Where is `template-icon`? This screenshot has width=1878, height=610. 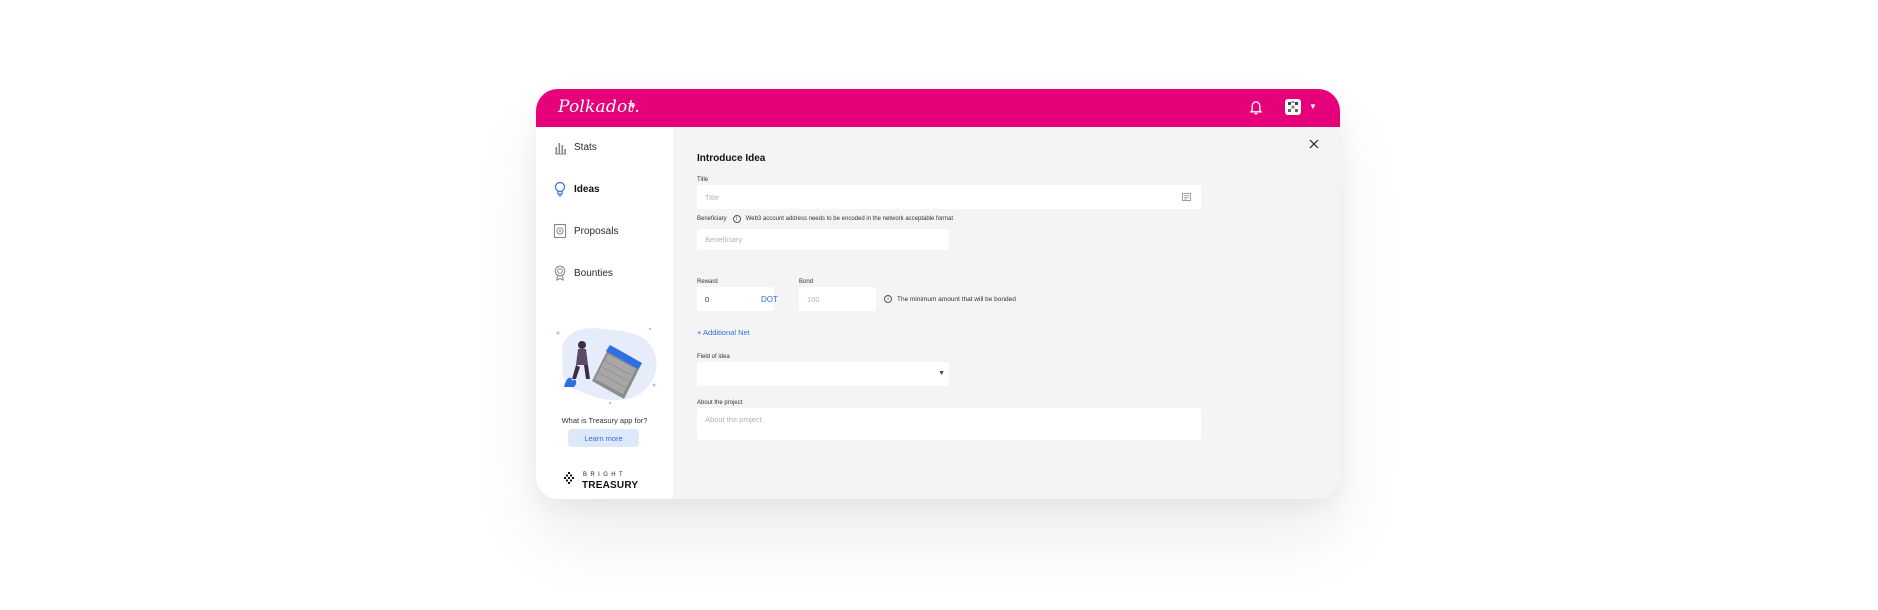 template-icon is located at coordinates (1186, 197).